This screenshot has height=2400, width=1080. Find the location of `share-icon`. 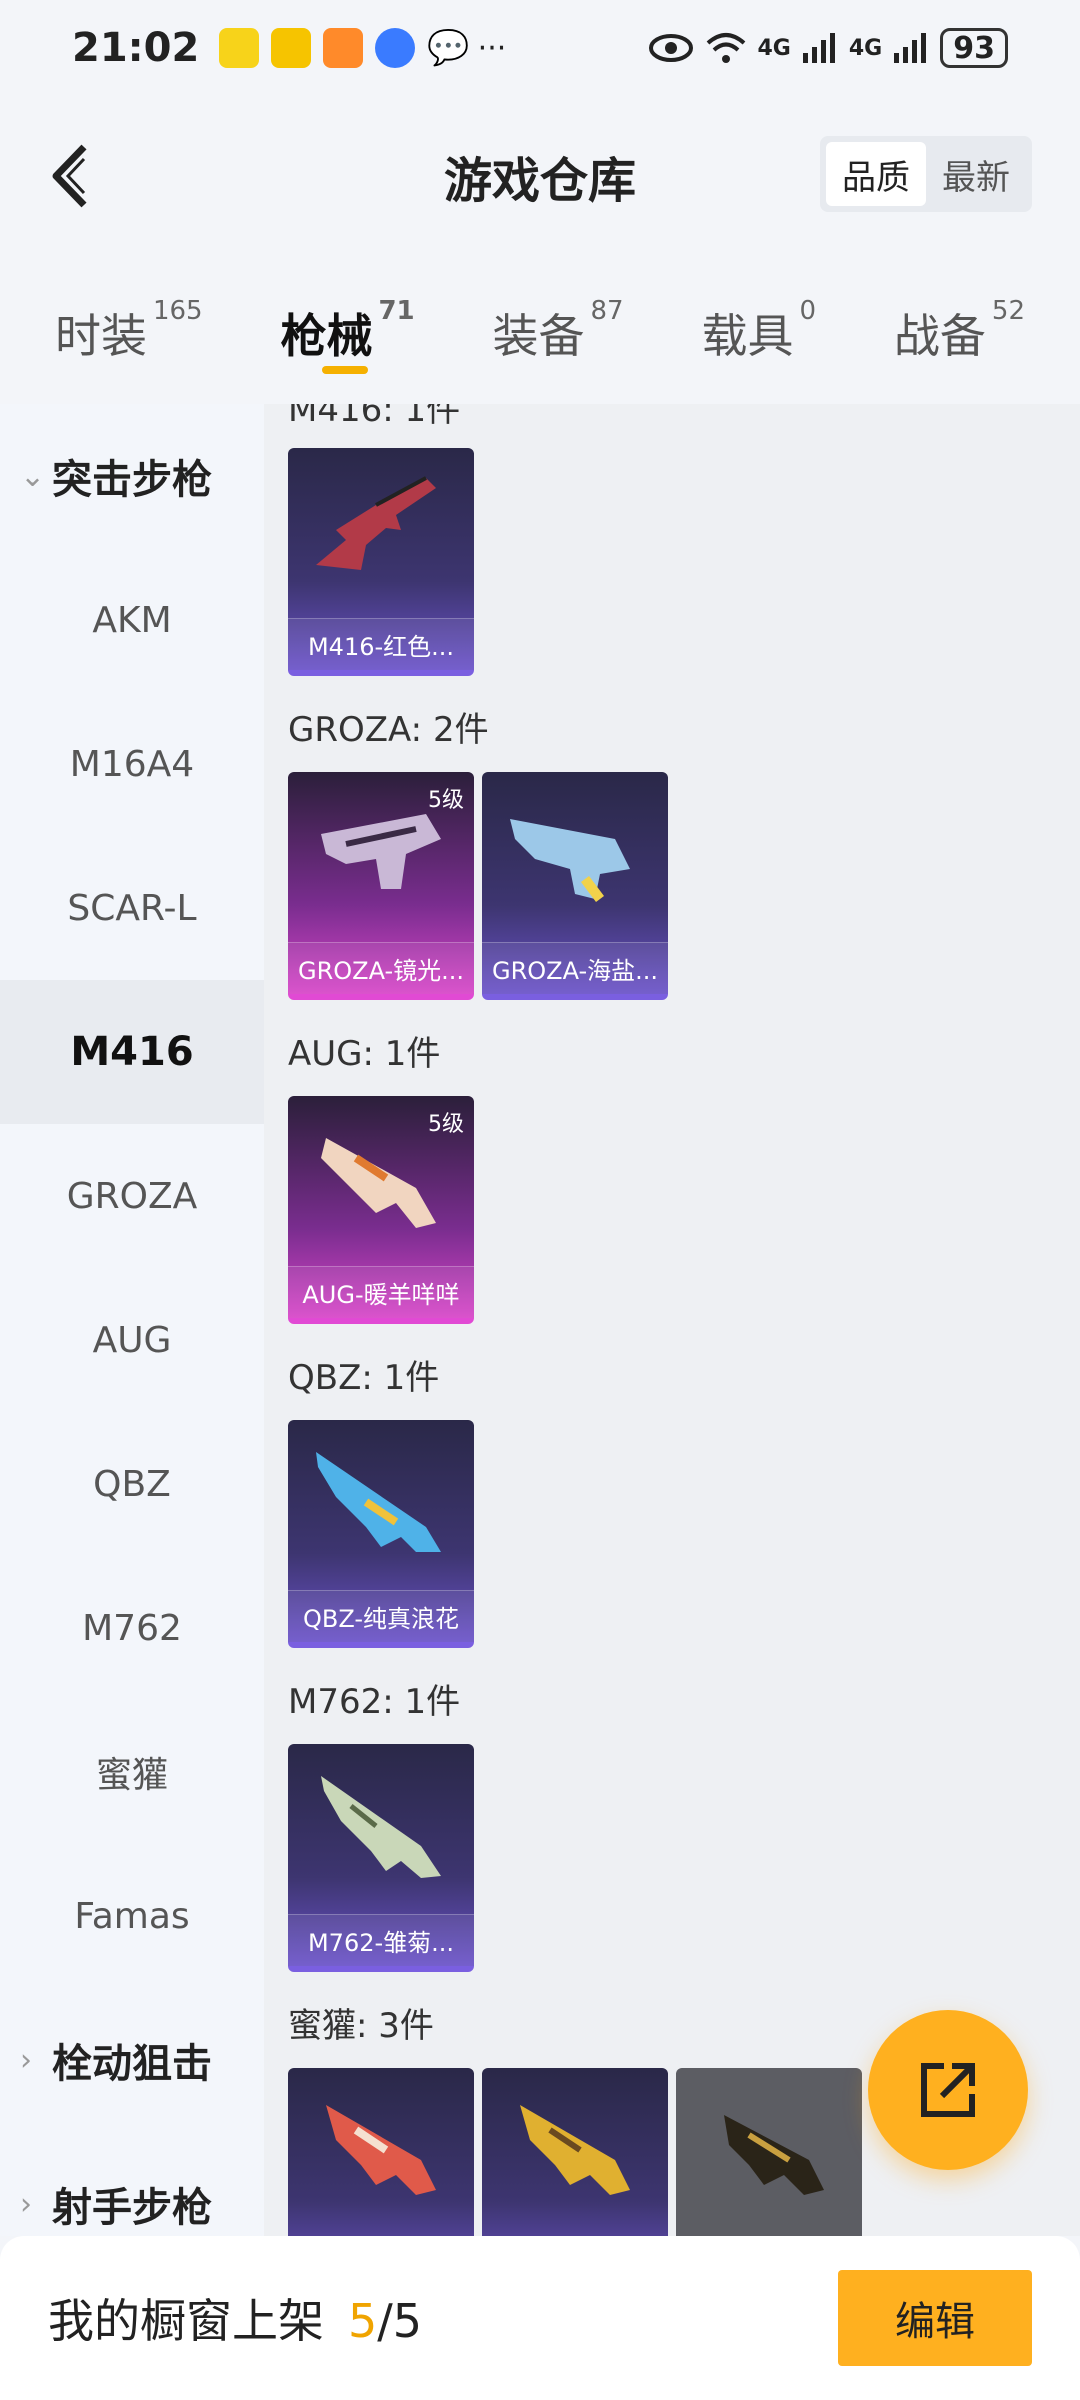

share-icon is located at coordinates (948, 2090).